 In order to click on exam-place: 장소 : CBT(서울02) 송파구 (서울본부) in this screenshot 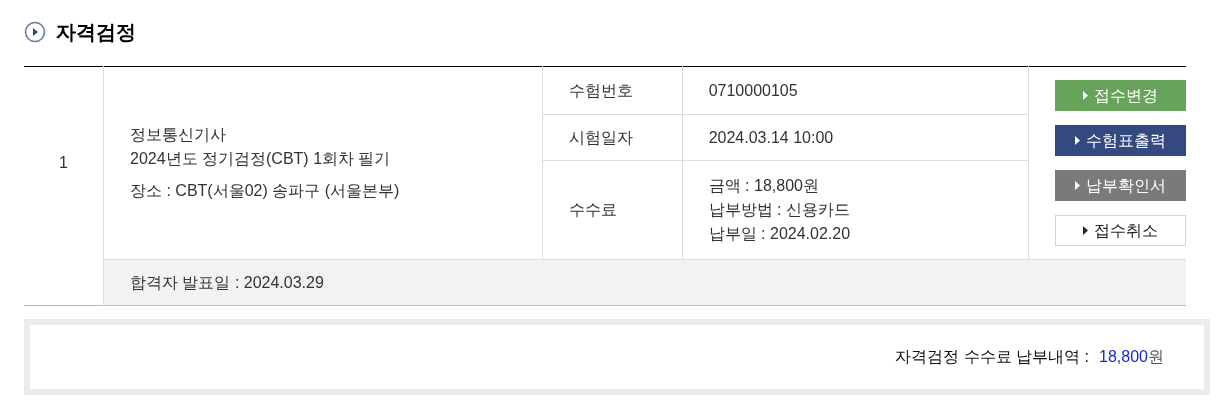, I will do `click(265, 191)`.